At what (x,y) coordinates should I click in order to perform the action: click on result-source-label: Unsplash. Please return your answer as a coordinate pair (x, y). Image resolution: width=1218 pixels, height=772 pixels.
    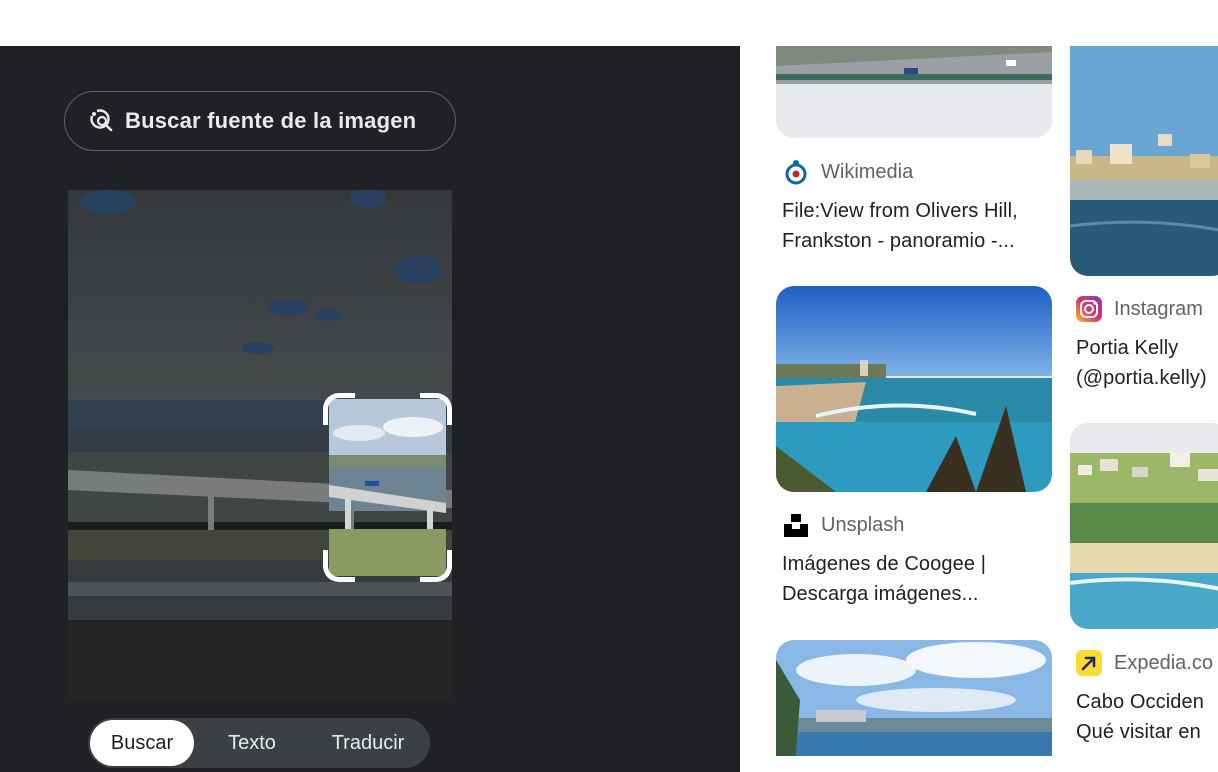
    Looking at the image, I should click on (863, 524).